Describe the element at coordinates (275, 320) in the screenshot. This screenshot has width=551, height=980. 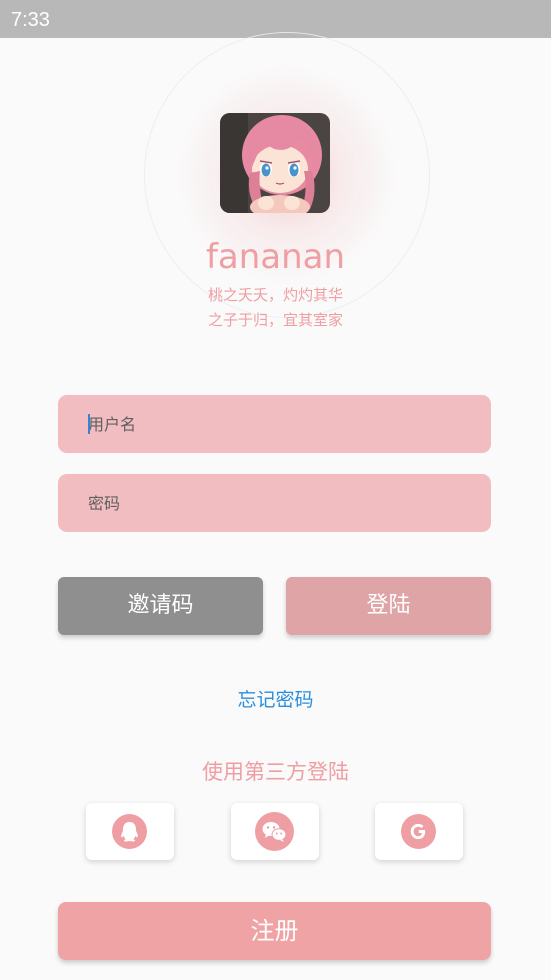
I see `profile-tagline-line2: 之子于归，宜其室家` at that location.